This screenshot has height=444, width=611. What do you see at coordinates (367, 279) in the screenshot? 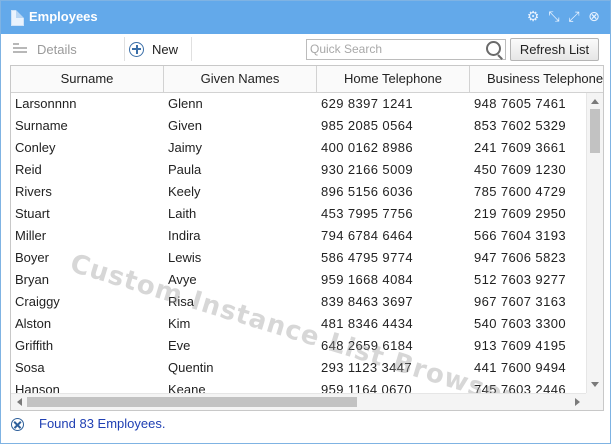
I see `cell-home-telephone: 959 1668 4084` at bounding box center [367, 279].